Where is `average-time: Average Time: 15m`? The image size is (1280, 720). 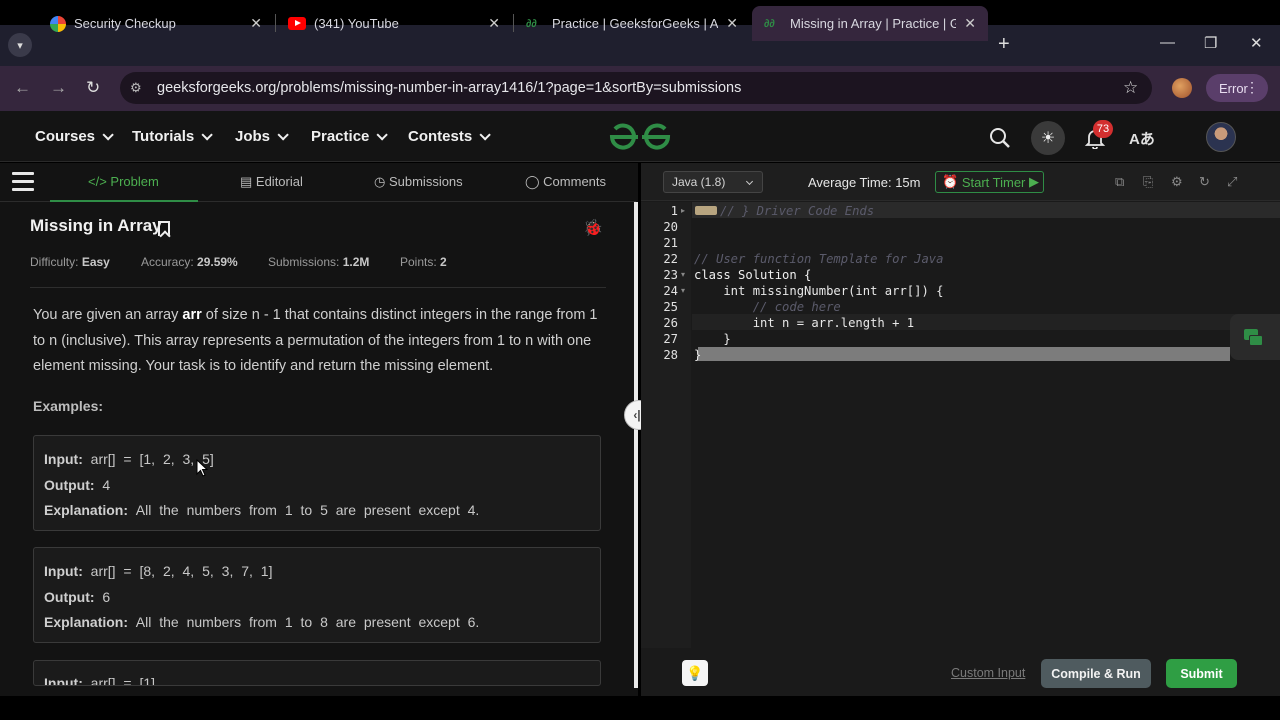
average-time: Average Time: 15m is located at coordinates (864, 182).